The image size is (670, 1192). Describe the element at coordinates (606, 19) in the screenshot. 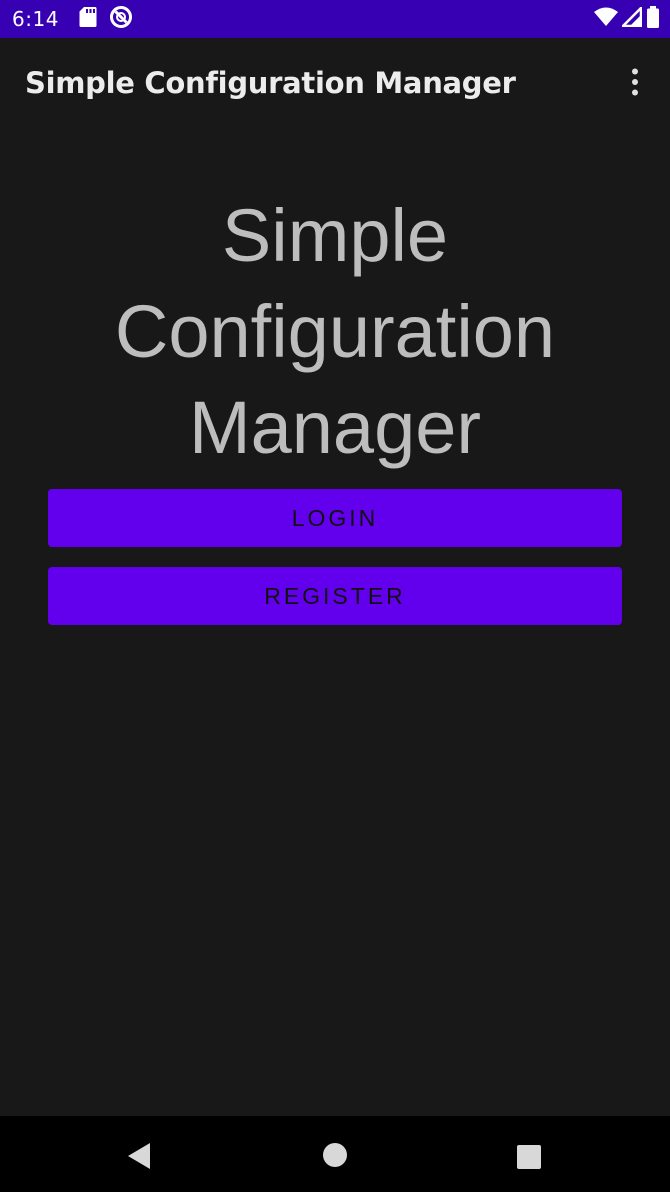

I see `wifi-icon` at that location.